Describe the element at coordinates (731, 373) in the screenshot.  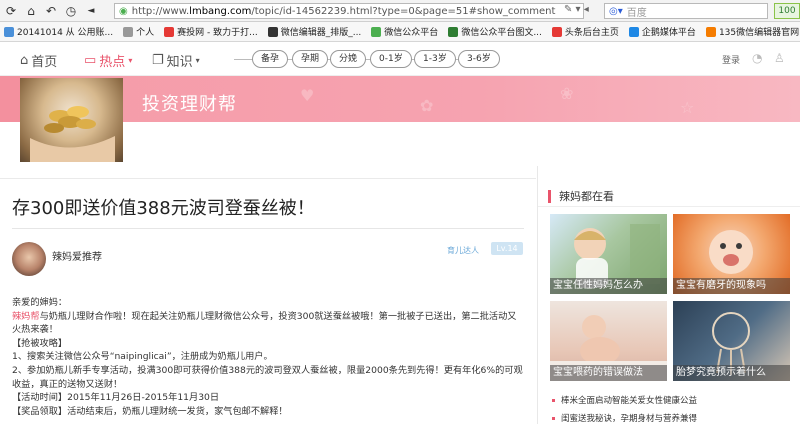
I see `tile-caption: 胎梦究竟预示着什么` at that location.